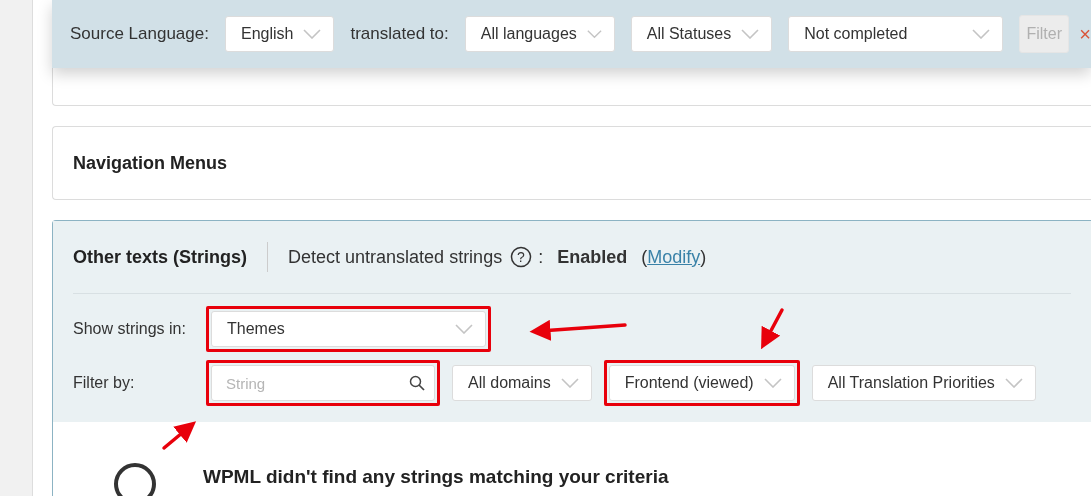 The width and height of the screenshot is (1091, 496). I want to click on dropdown: All languages, so click(539, 34).